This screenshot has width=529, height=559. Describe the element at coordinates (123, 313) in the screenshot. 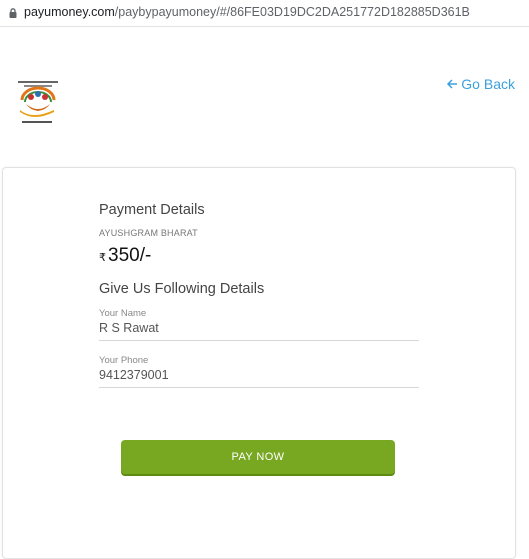

I see `name-label: Your Name` at that location.